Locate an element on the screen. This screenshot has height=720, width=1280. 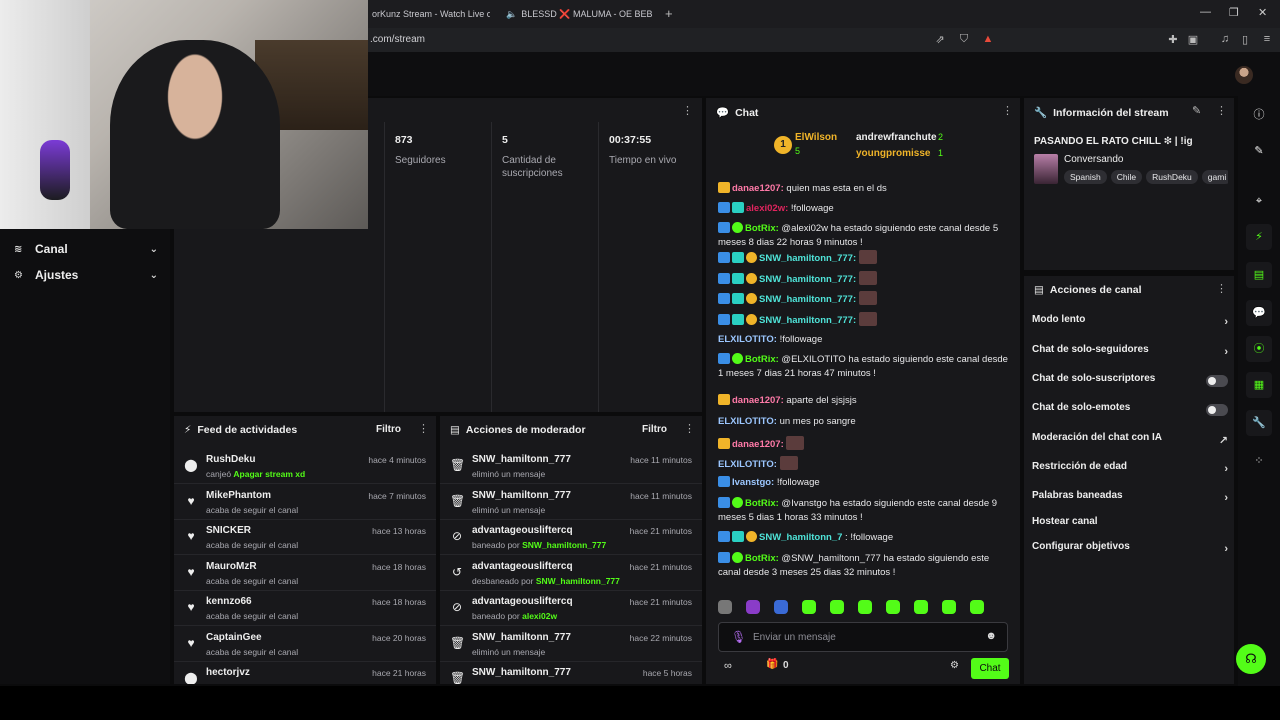
chat-message: ELXILOTITO: !followage is located at coordinates (866, 340).